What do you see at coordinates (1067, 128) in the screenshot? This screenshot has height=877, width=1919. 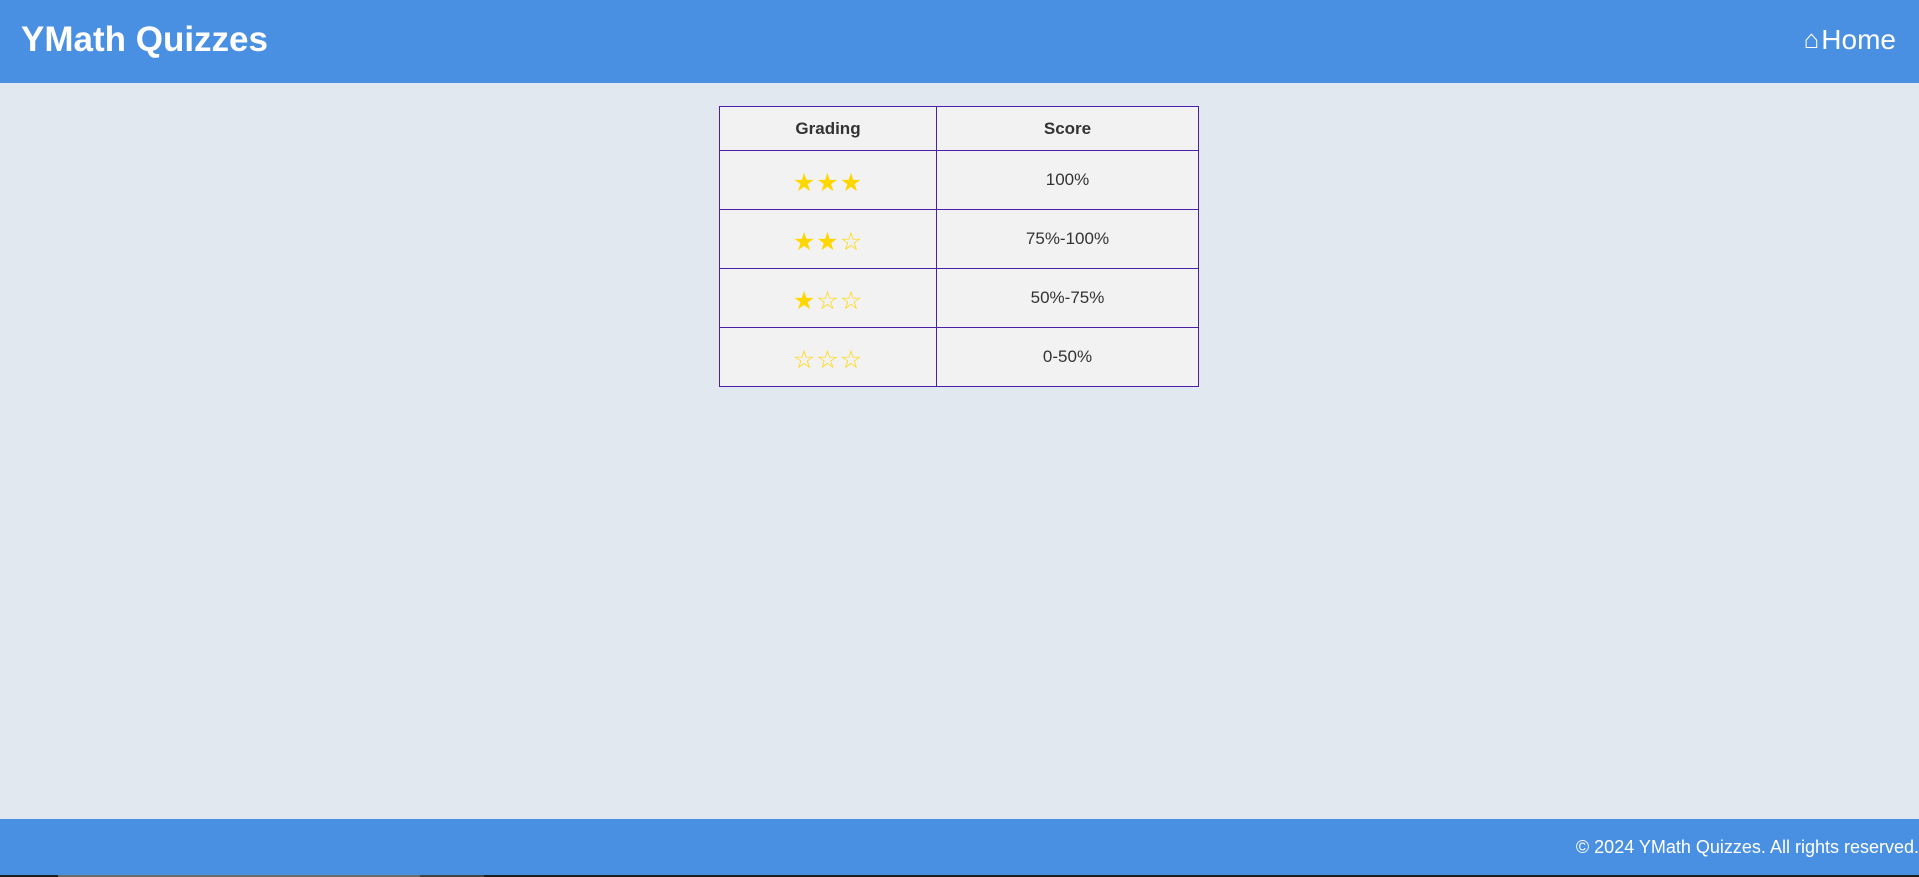 I see `score-column-header: Score` at bounding box center [1067, 128].